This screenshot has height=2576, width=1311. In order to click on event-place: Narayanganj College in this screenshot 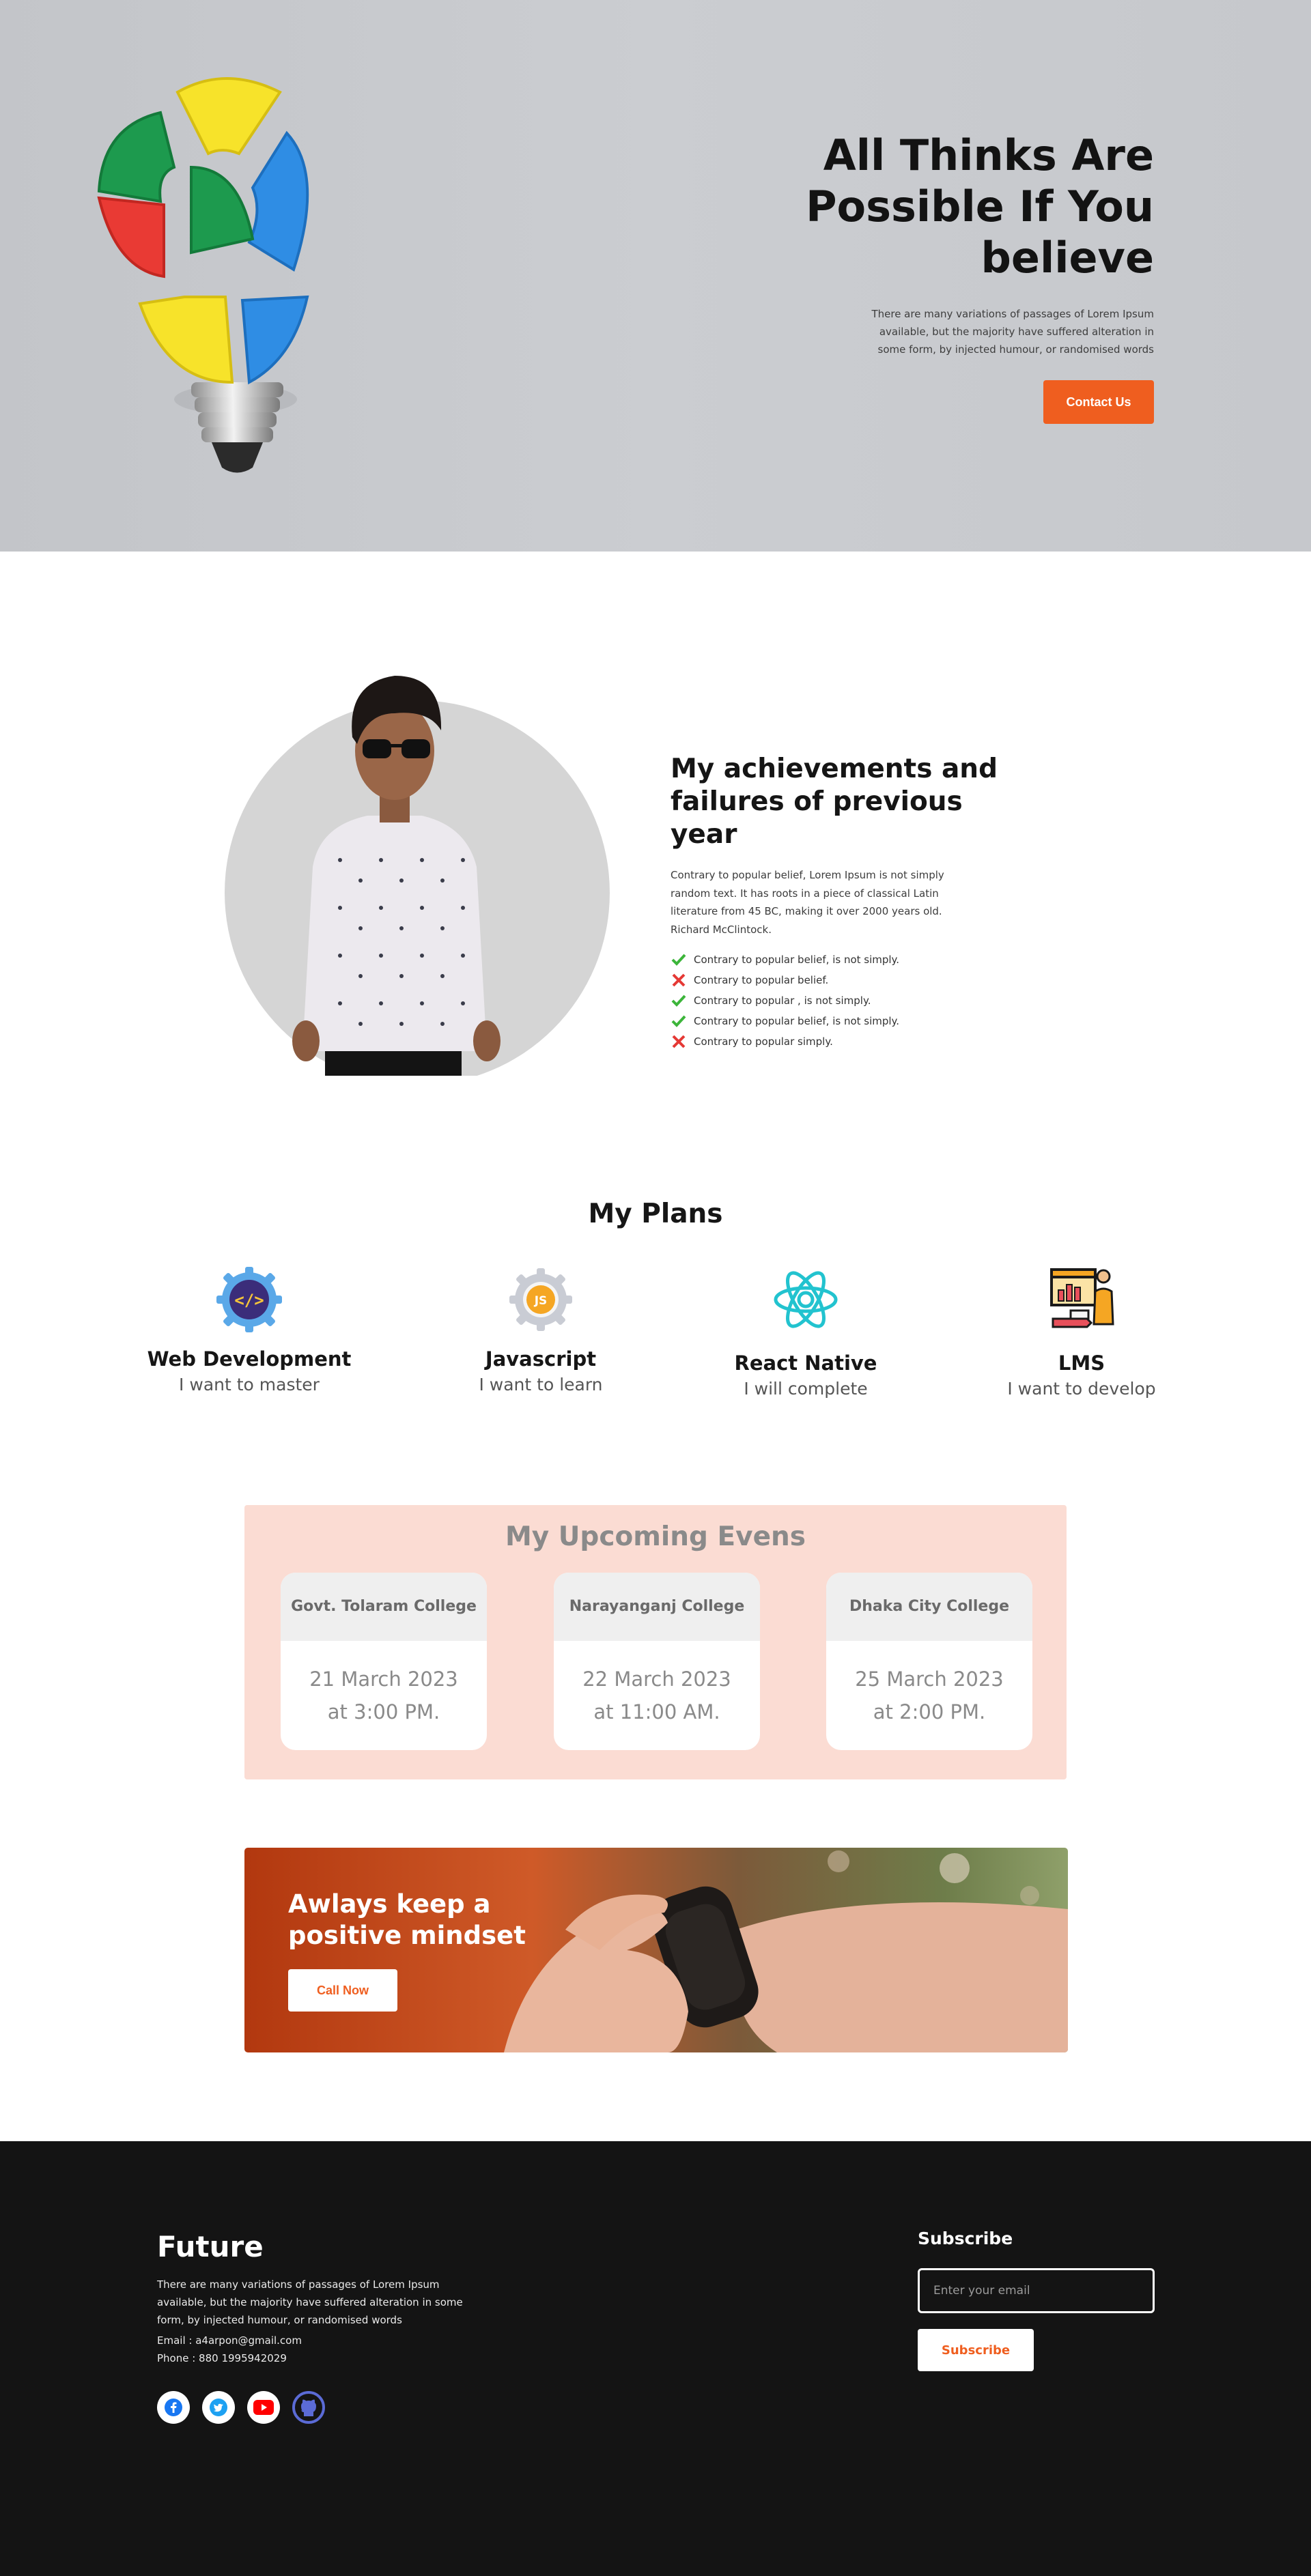, I will do `click(657, 1607)`.